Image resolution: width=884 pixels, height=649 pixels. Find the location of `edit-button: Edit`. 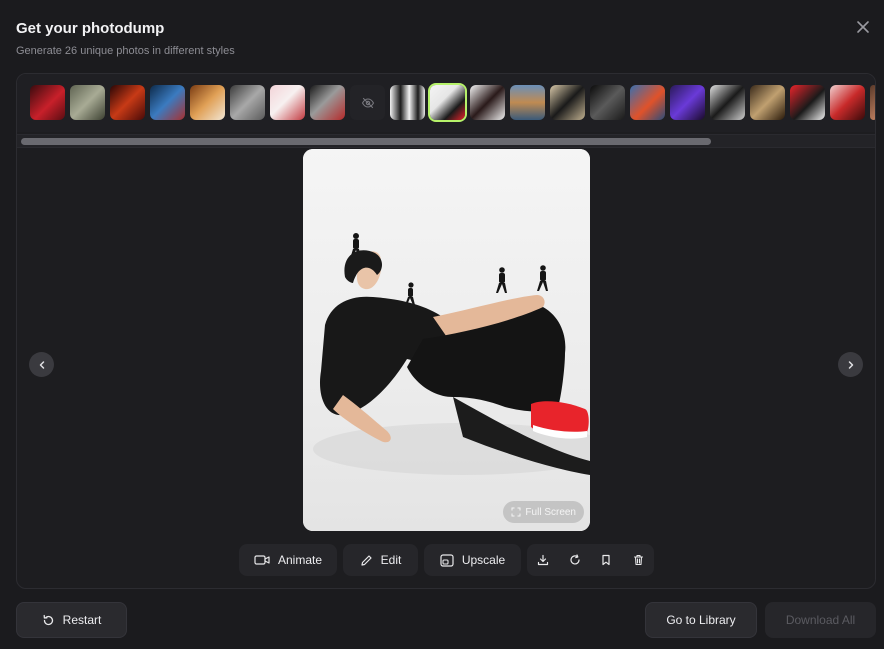

edit-button: Edit is located at coordinates (380, 560).